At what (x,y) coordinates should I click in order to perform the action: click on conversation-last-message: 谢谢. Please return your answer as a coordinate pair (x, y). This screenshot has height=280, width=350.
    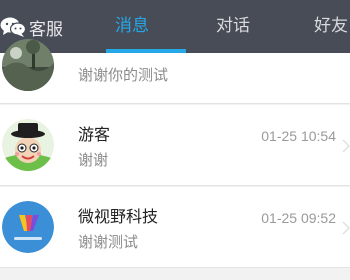
    Looking at the image, I should click on (93, 160).